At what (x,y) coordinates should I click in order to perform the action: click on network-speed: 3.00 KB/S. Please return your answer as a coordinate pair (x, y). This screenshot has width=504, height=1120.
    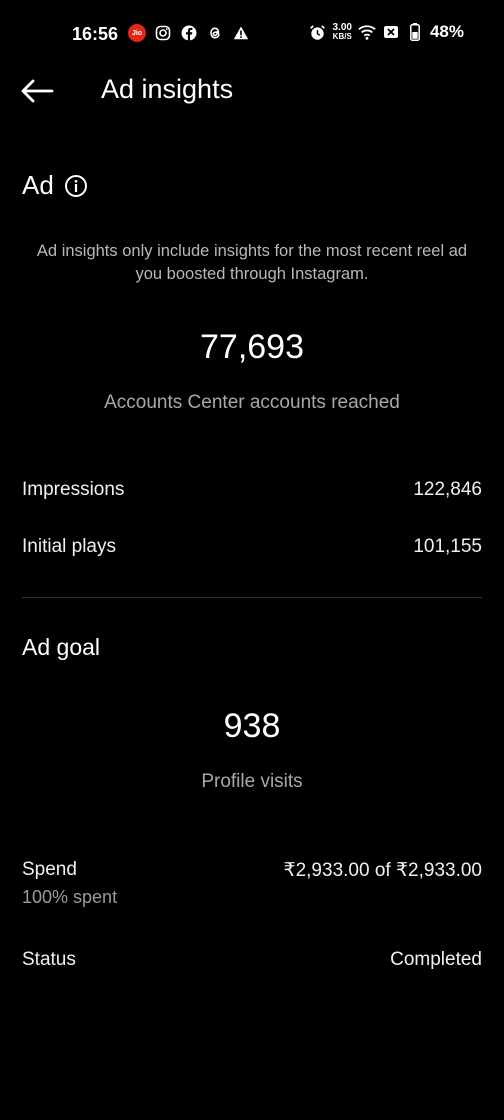
    Looking at the image, I should click on (342, 32).